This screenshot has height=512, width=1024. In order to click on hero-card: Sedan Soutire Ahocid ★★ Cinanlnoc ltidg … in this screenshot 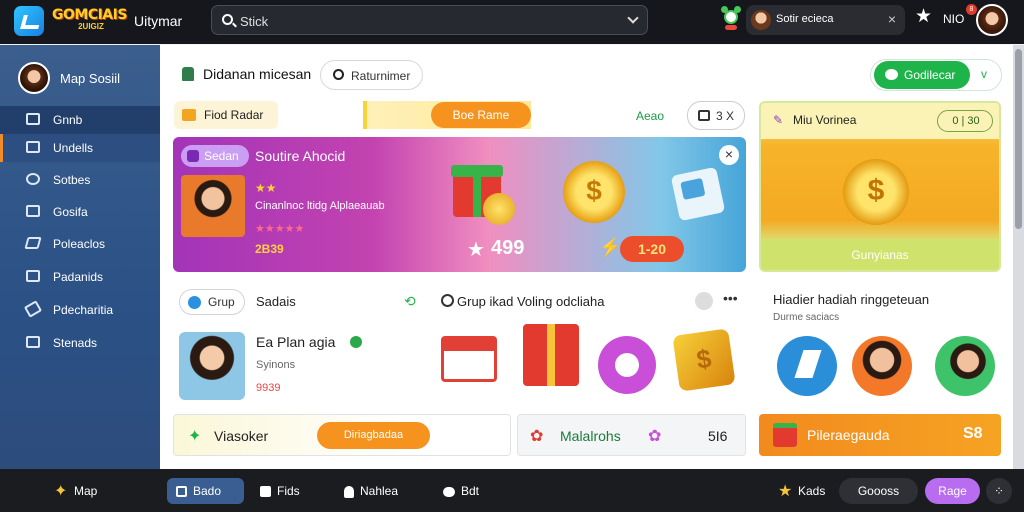, I will do `click(459, 204)`.